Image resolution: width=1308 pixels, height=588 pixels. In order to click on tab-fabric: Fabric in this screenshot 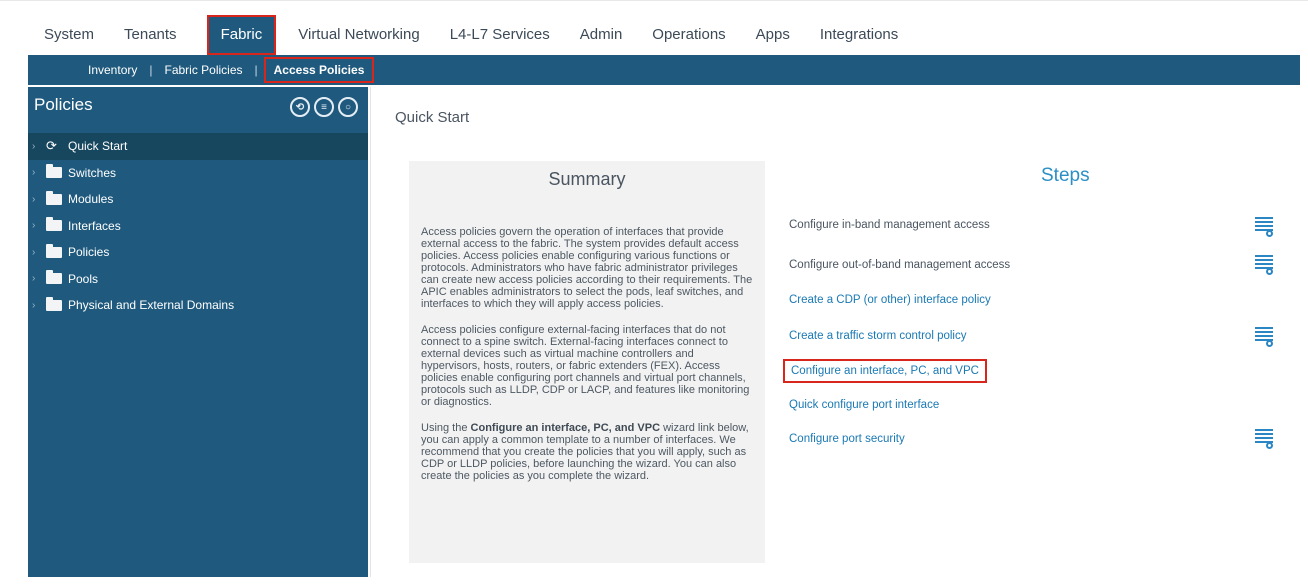, I will do `click(241, 35)`.